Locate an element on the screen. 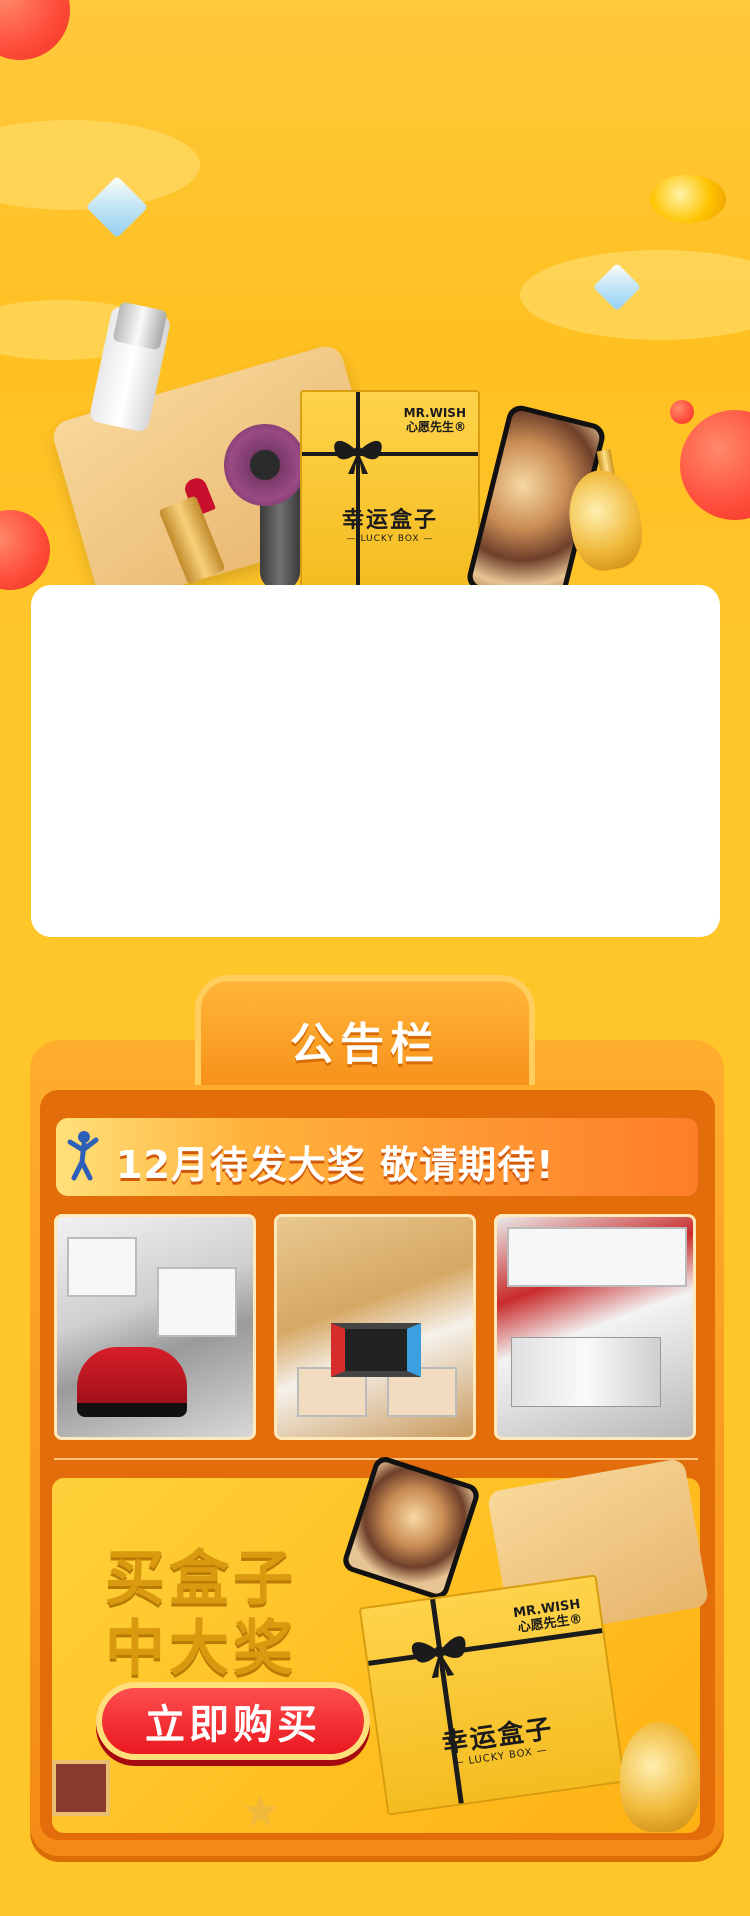 The width and height of the screenshot is (750, 1916). box-brand-name: MR.WISH is located at coordinates (434, 413).